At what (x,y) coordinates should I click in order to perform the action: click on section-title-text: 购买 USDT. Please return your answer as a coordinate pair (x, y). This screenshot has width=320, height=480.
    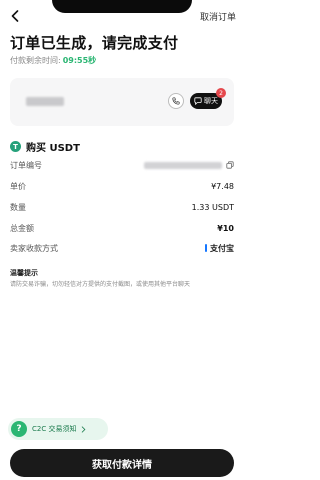
    Looking at the image, I should click on (53, 148).